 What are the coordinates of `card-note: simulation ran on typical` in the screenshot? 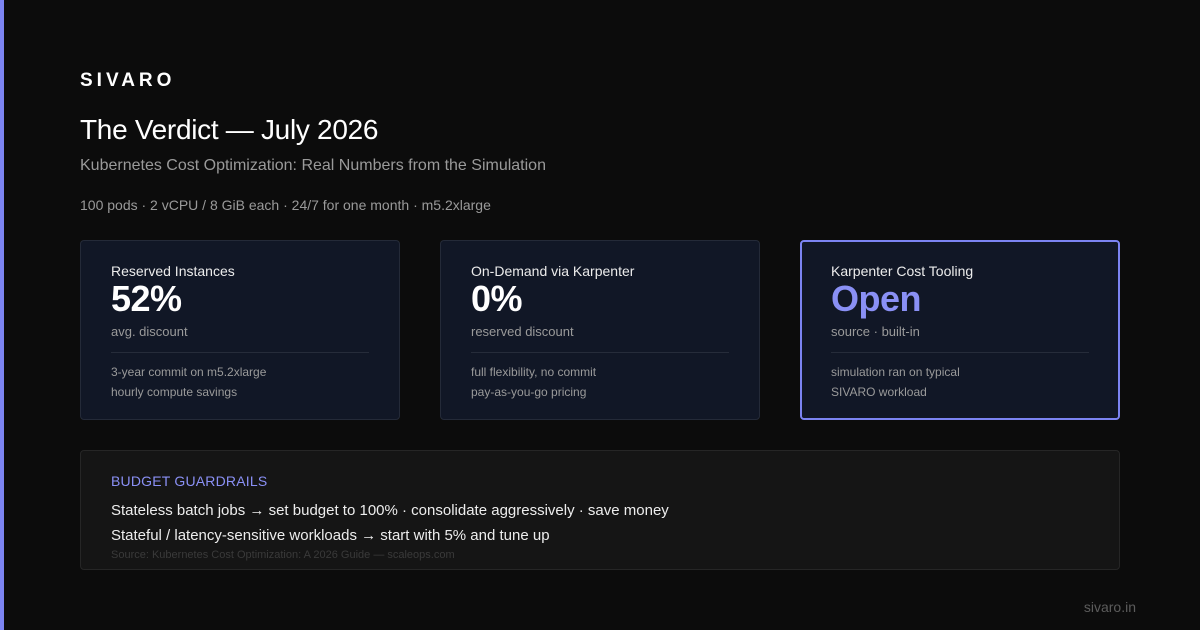 It's located at (895, 372).